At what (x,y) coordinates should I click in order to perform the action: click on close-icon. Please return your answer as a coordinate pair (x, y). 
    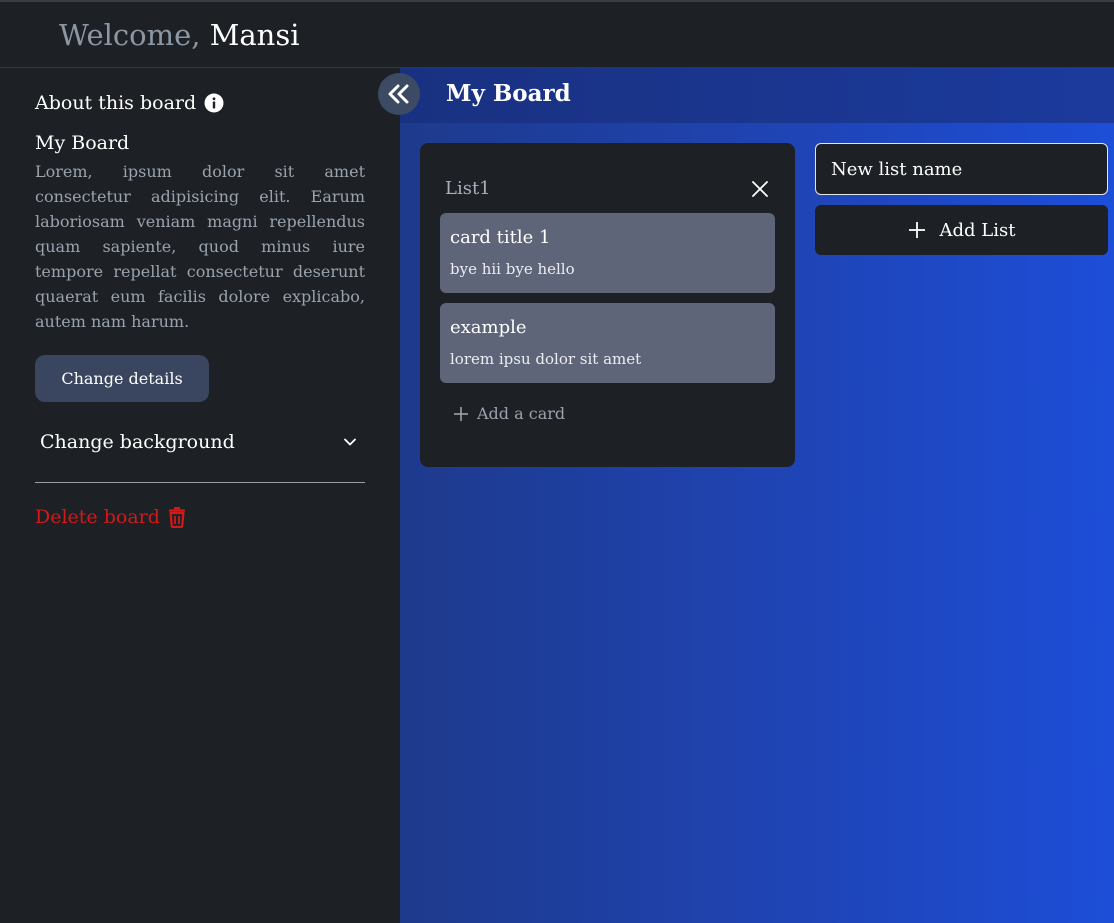
    Looking at the image, I should click on (760, 189).